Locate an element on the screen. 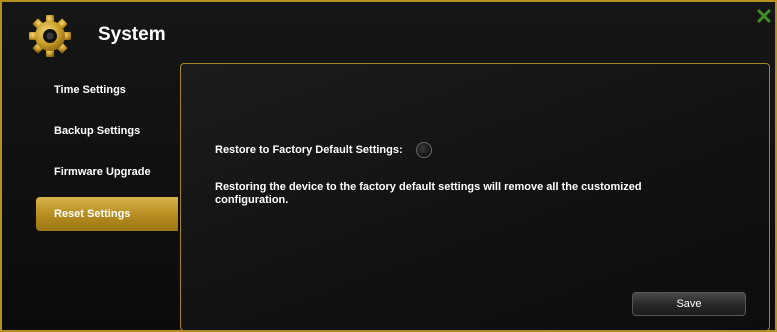 This screenshot has height=332, width=777. close-icon: ✕ is located at coordinates (764, 17).